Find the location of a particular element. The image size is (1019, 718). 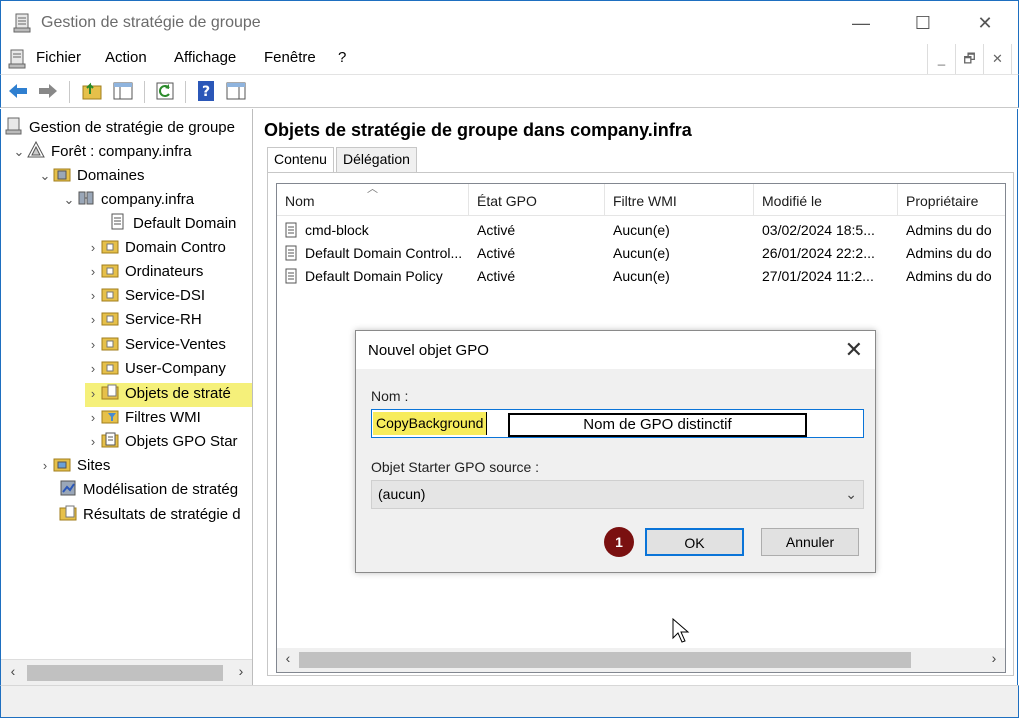

tree-item-starter-gpos: › Objets GPO Star is located at coordinates (161, 443).